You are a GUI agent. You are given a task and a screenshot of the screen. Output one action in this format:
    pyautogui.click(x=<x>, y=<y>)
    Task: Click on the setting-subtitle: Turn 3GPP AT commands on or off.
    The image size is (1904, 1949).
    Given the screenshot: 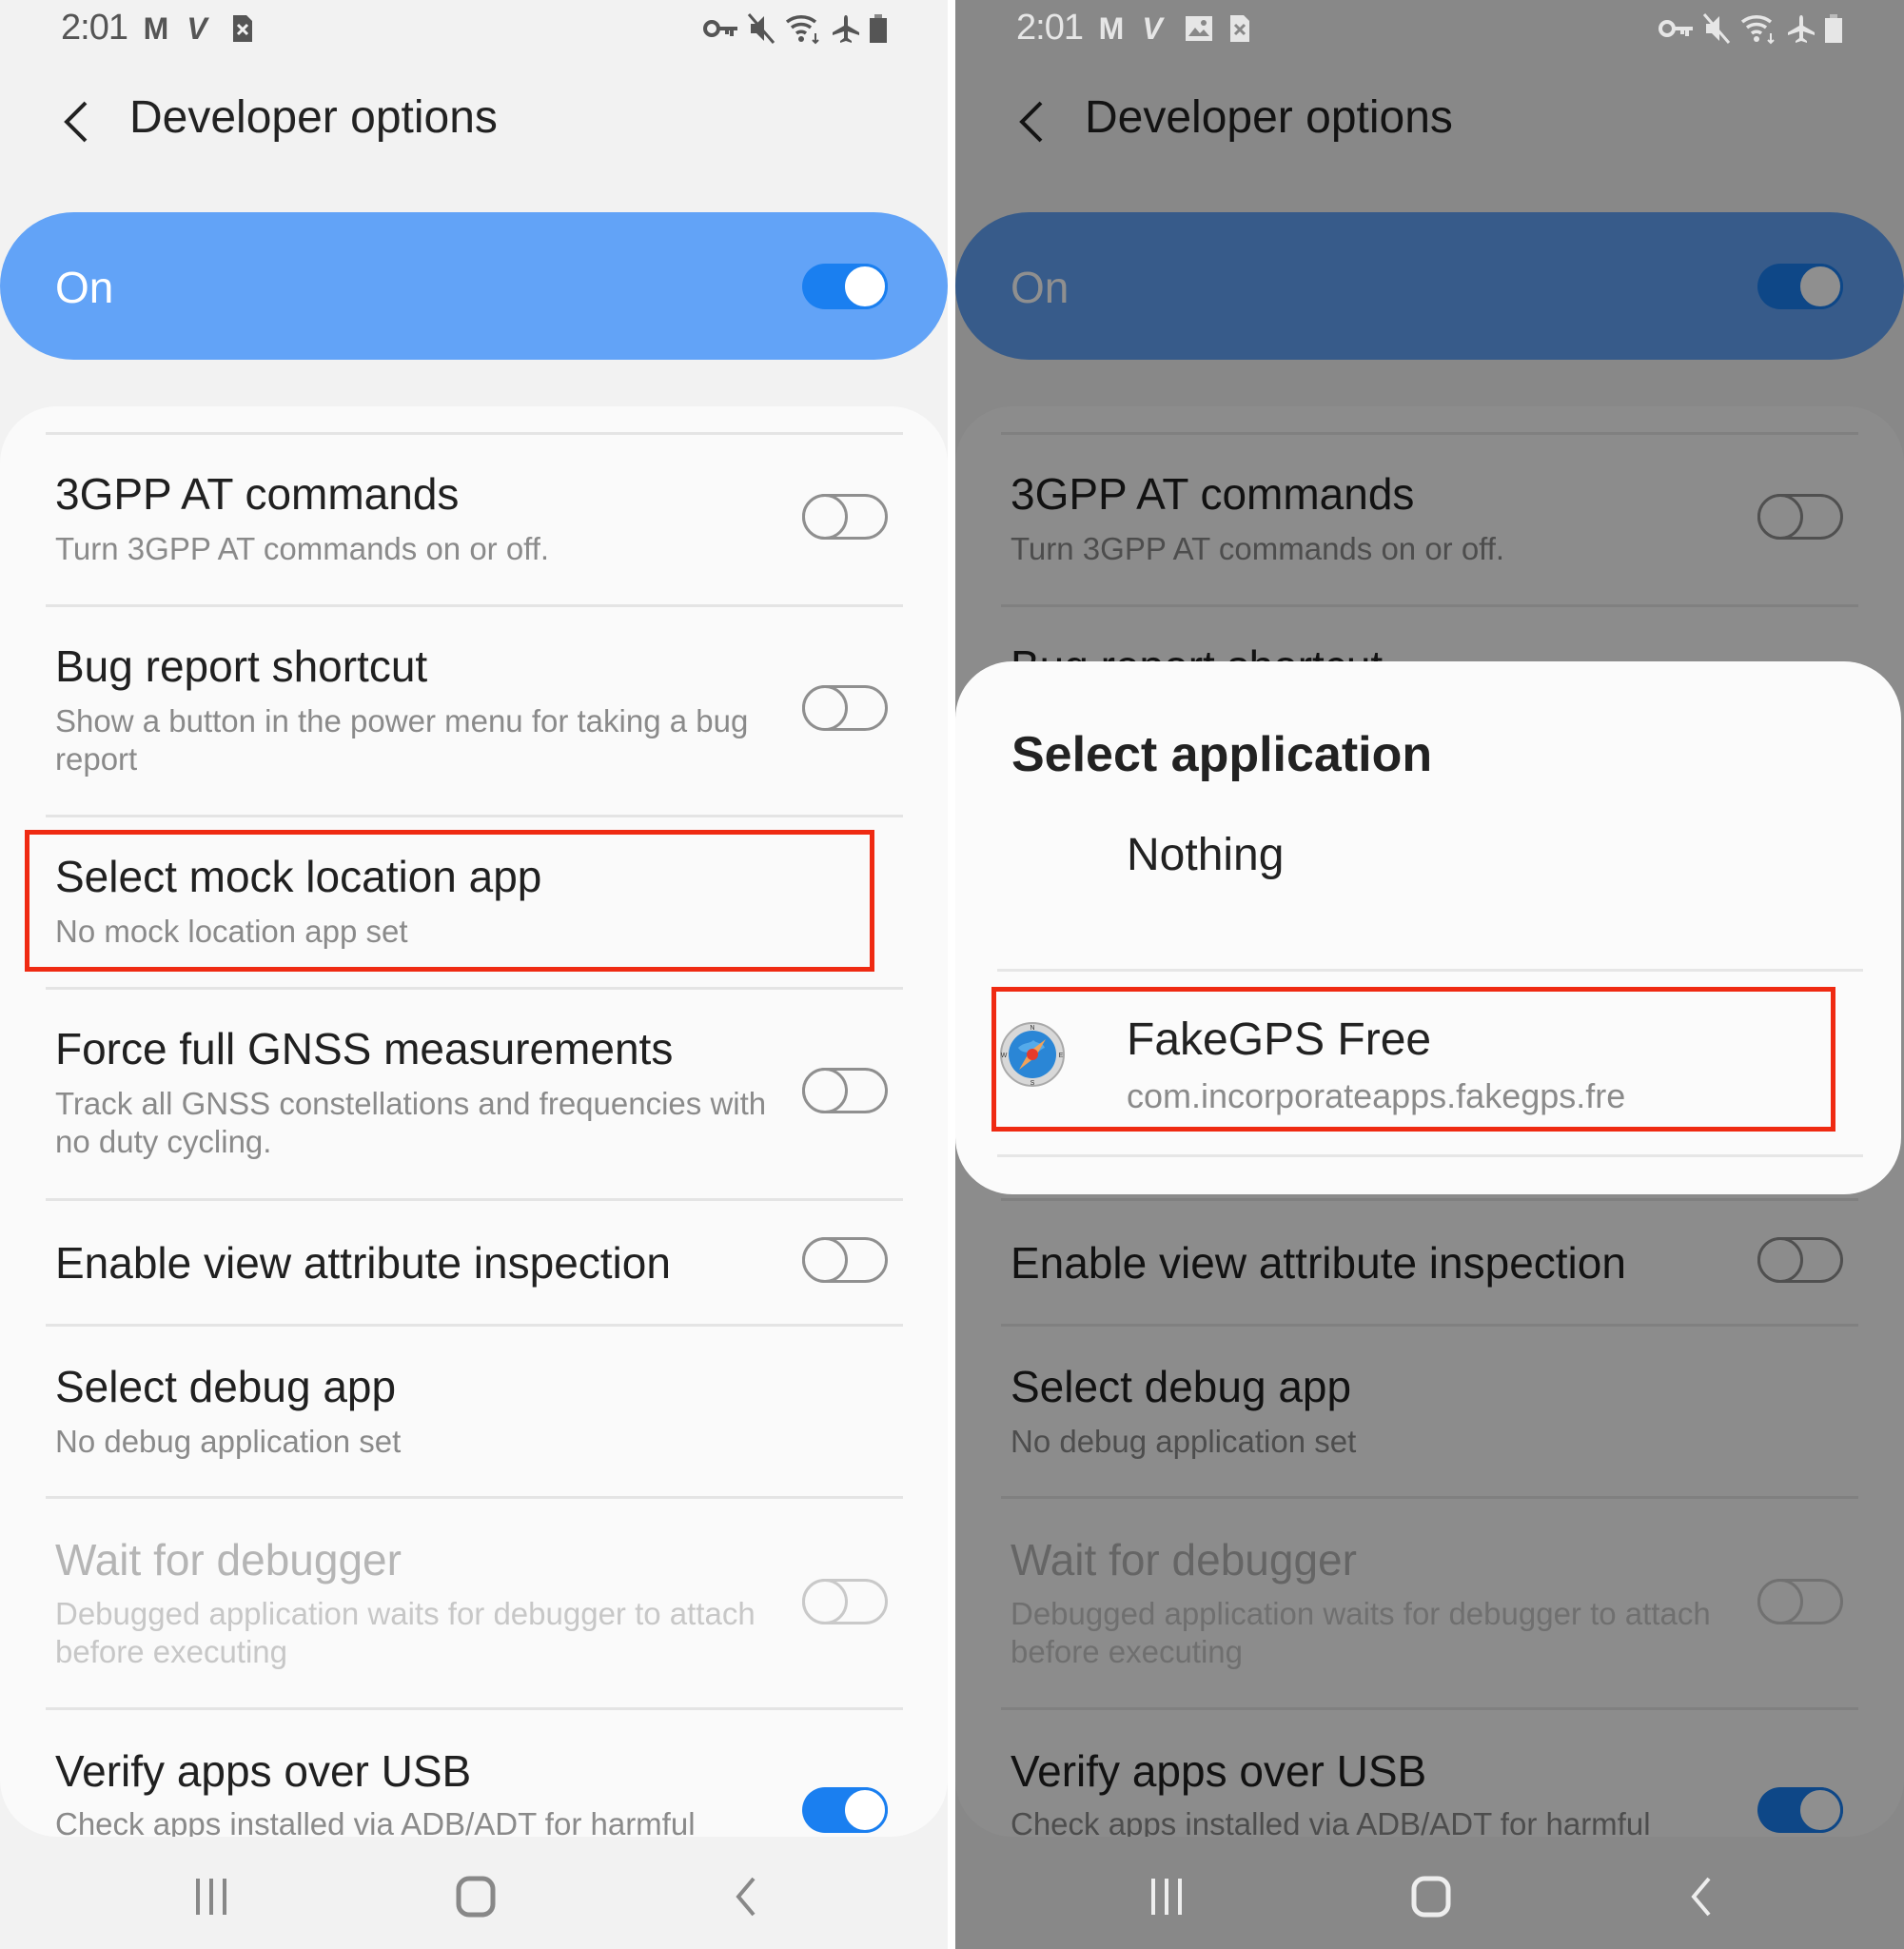 What is the action you would take?
    pyautogui.click(x=302, y=548)
    